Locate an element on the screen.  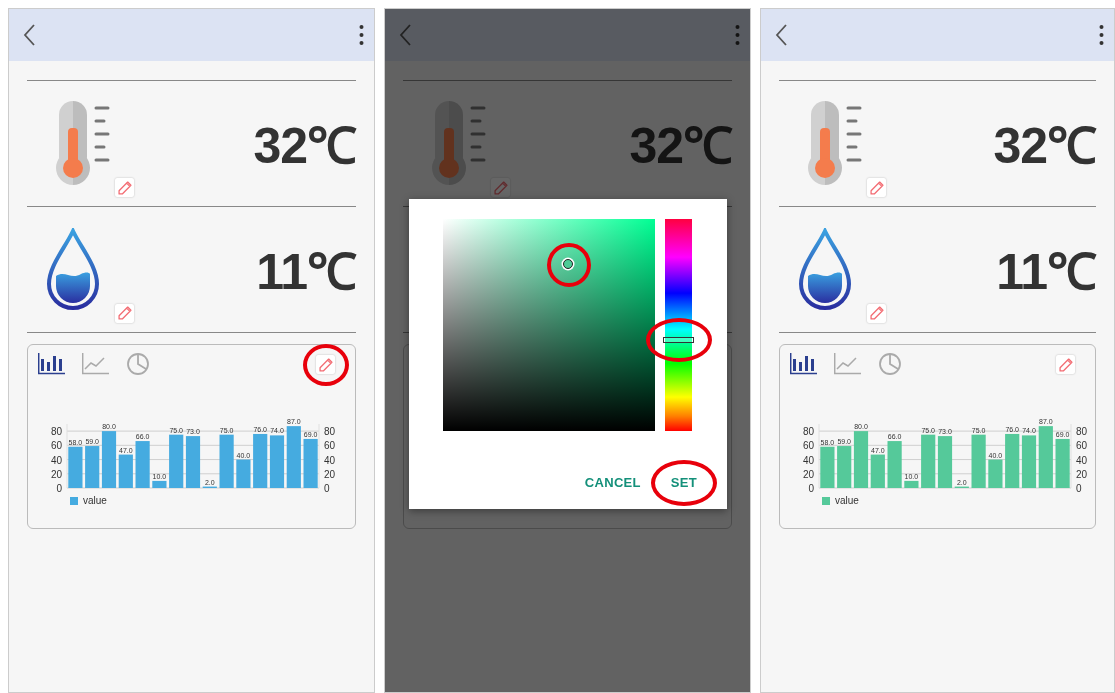
saturation-value-field is located at coordinates (549, 325).